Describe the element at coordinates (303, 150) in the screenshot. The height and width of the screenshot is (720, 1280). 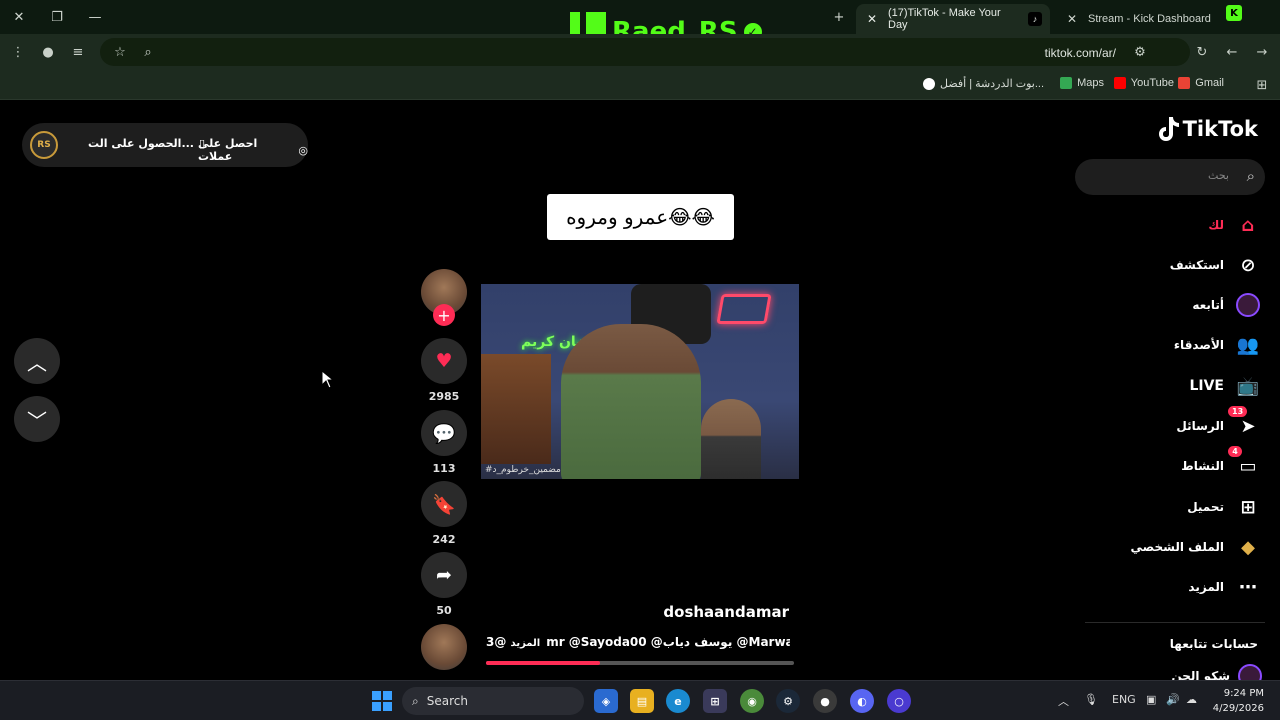
I see `coin-icon: ◎` at that location.